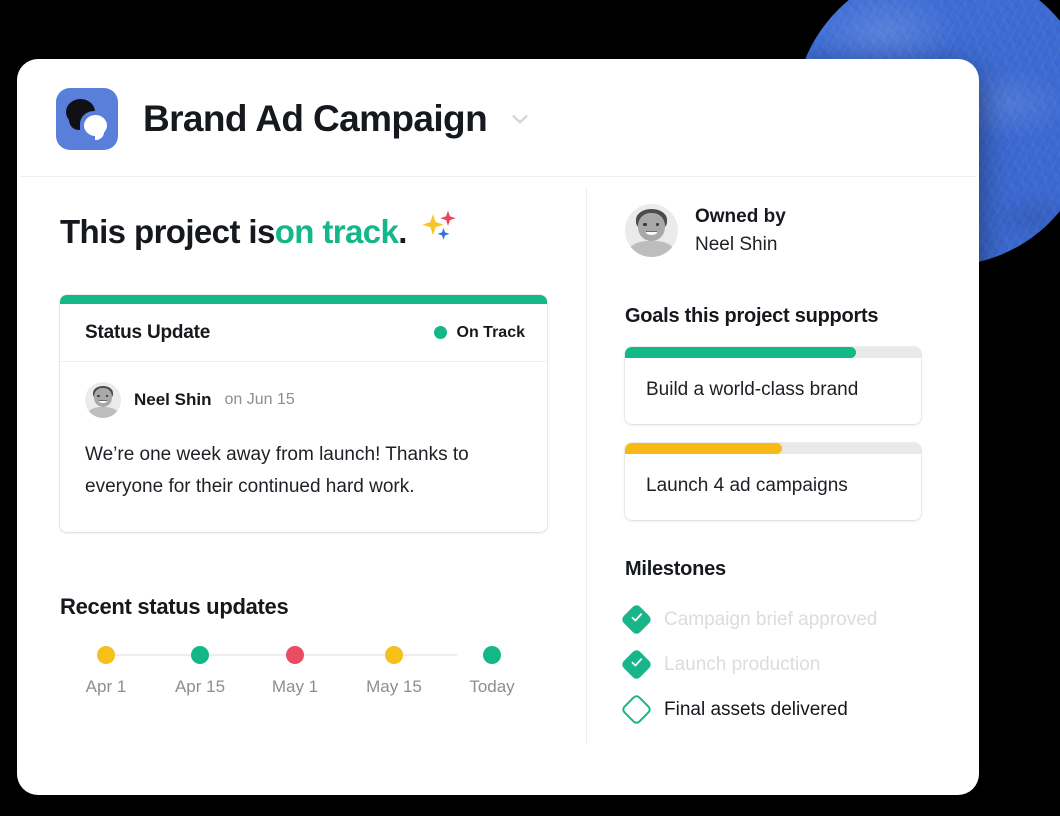 The height and width of the screenshot is (816, 1060). I want to click on chevron-down-icon, so click(520, 119).